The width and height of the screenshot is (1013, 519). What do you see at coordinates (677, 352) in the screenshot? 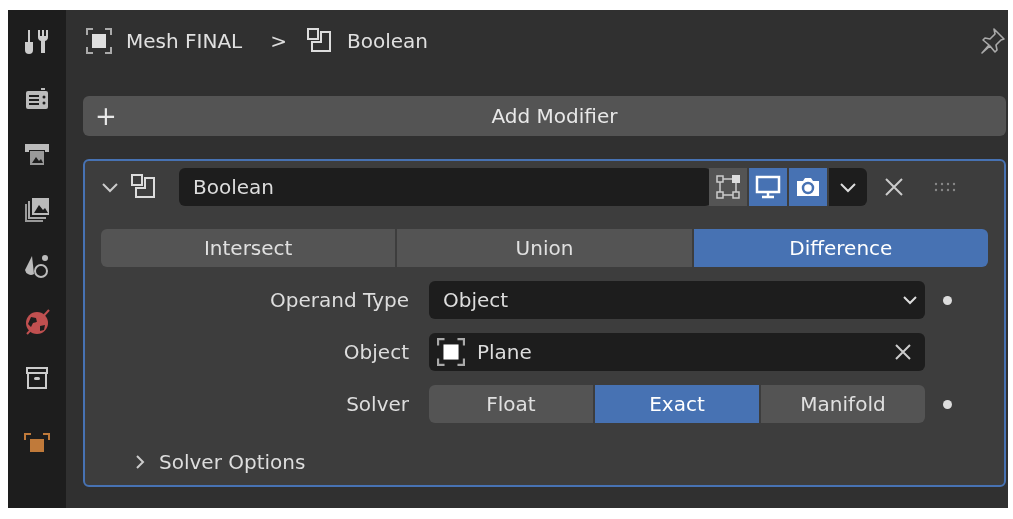
I see `object-field: Plane` at bounding box center [677, 352].